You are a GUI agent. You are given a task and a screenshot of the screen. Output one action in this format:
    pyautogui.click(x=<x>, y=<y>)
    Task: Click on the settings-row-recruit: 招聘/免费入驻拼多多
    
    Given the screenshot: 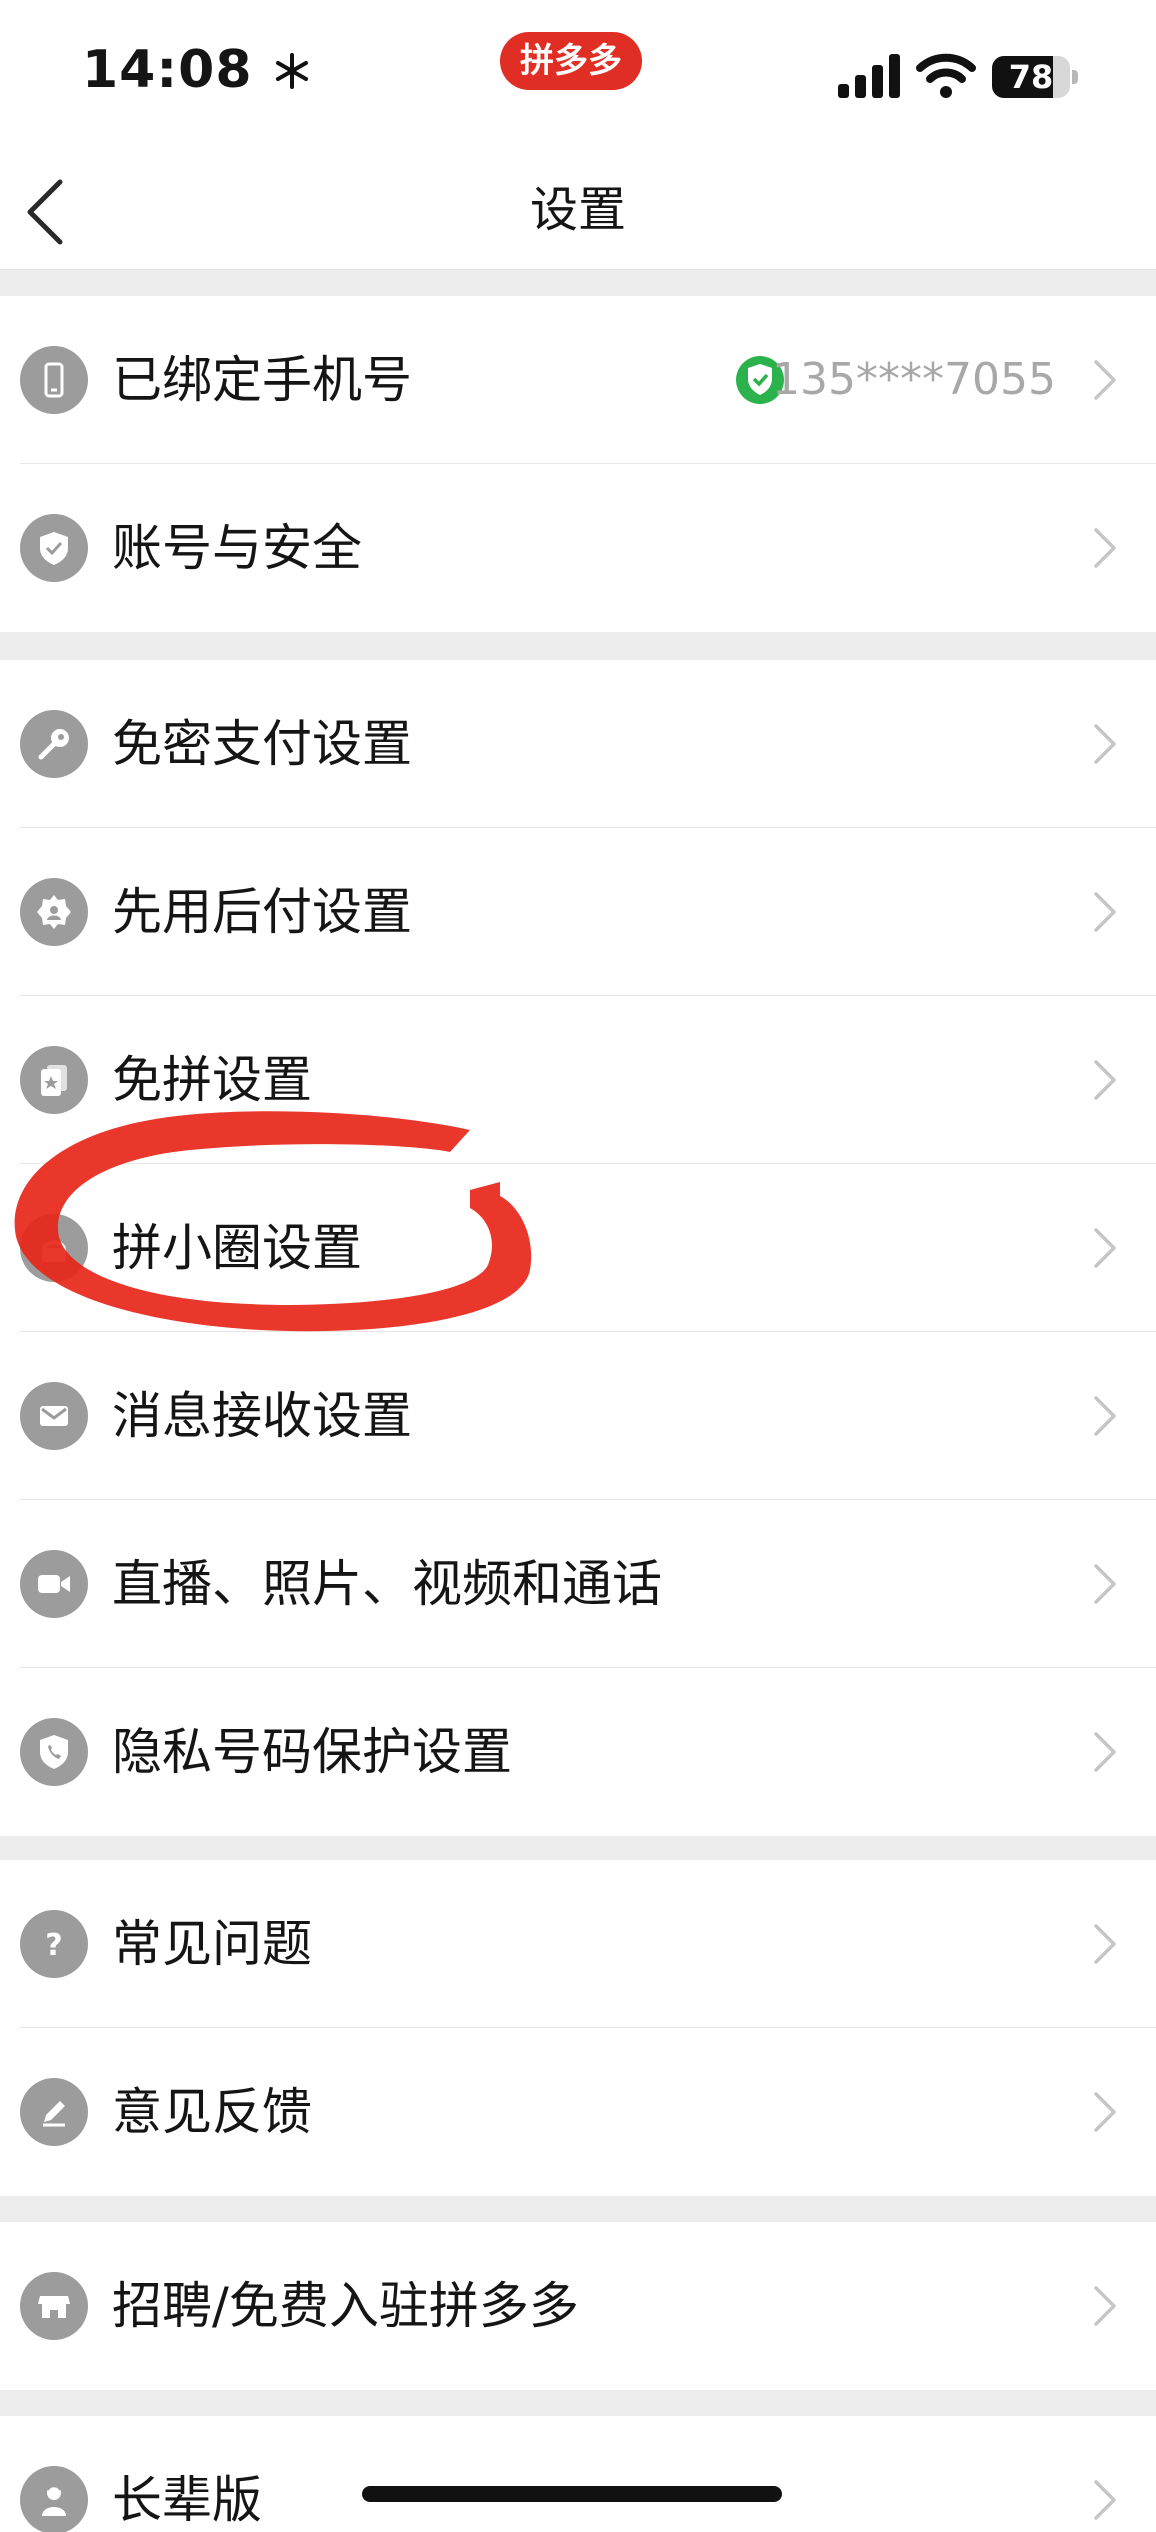 What is the action you would take?
    pyautogui.click(x=578, y=2306)
    